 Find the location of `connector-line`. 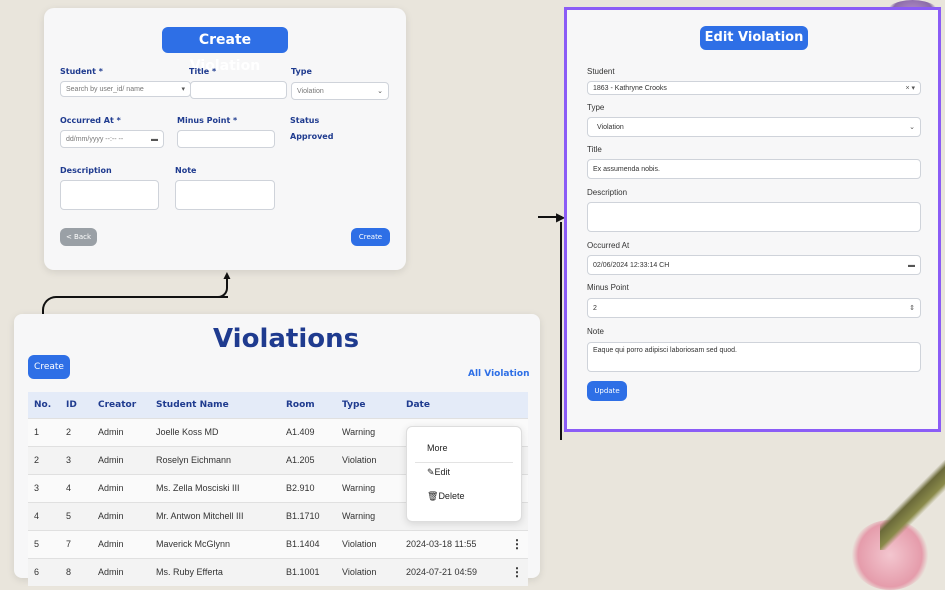

connector-line is located at coordinates (550, 331).